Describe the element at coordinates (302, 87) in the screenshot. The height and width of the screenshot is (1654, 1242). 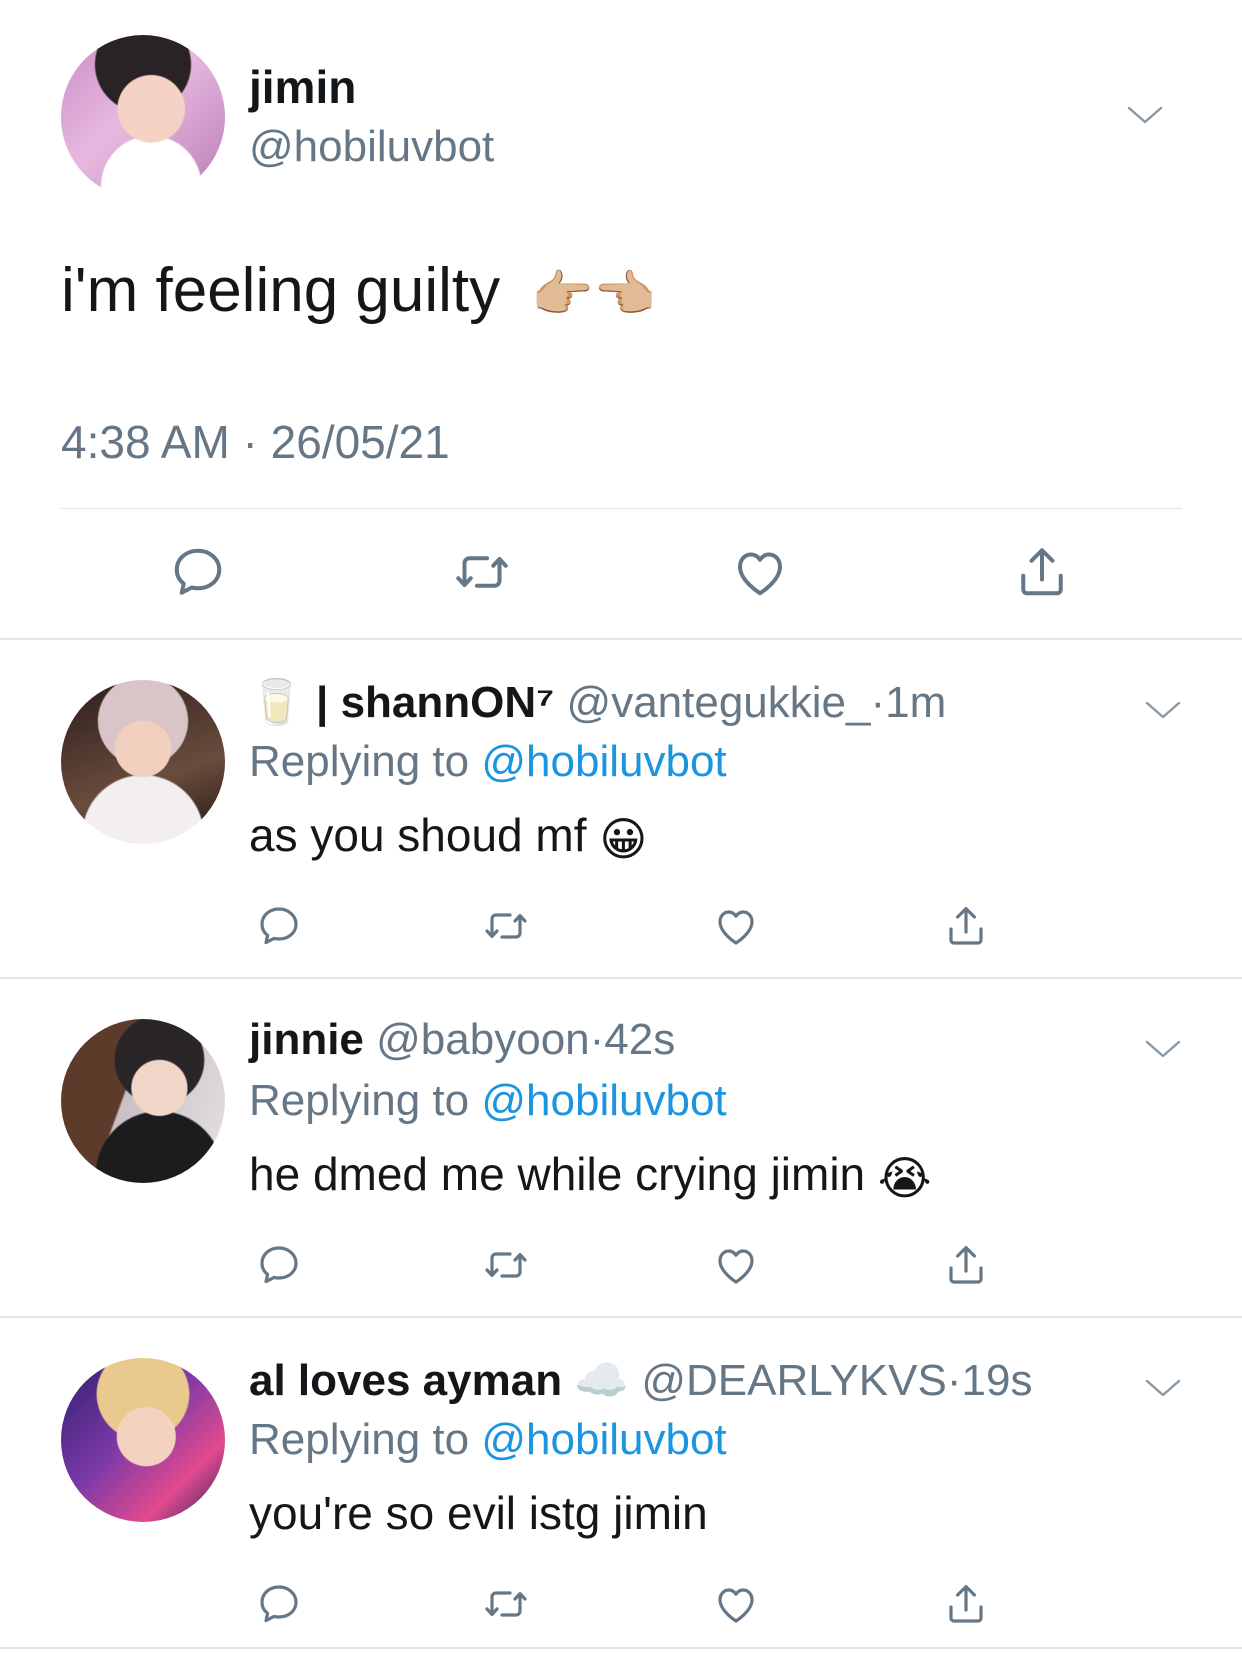
I see `author-name: jimin` at that location.